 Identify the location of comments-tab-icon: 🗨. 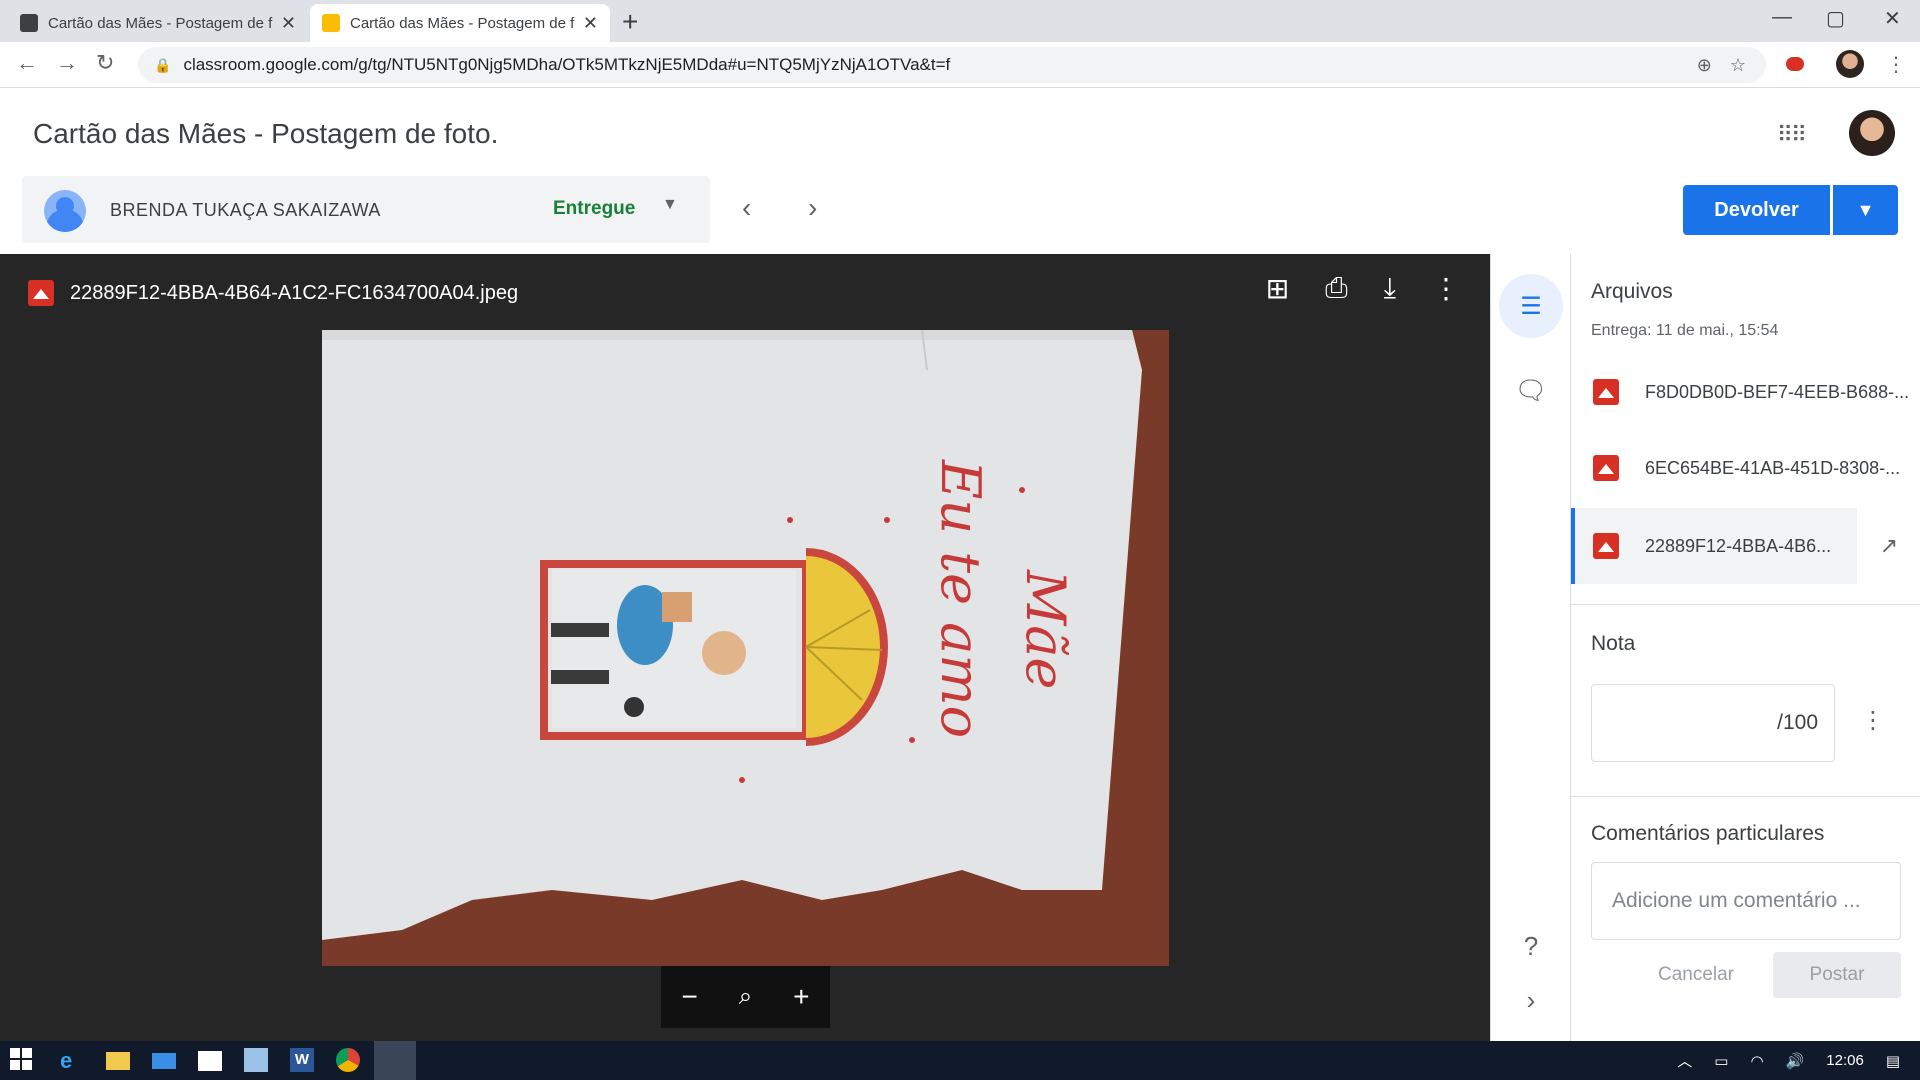
(1531, 390).